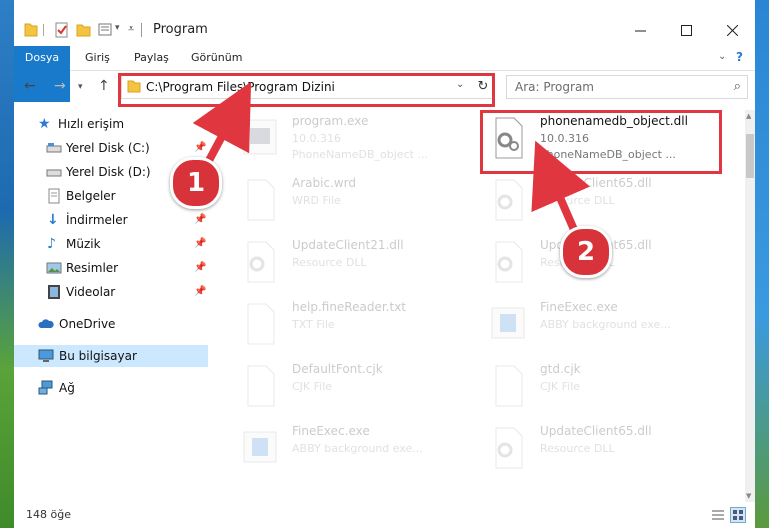 The image size is (769, 528). I want to click on callout-1: 1, so click(196, 183).